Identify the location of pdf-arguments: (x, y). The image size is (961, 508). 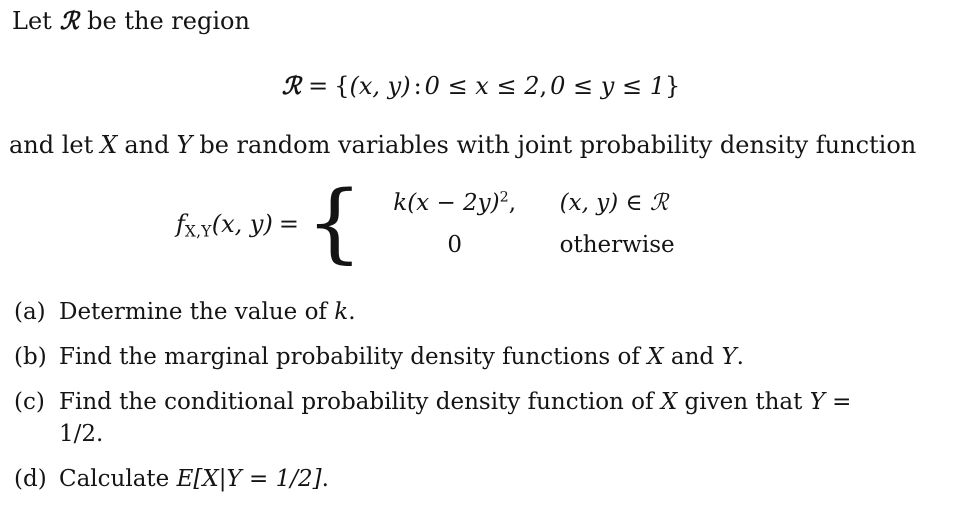
(242, 224).